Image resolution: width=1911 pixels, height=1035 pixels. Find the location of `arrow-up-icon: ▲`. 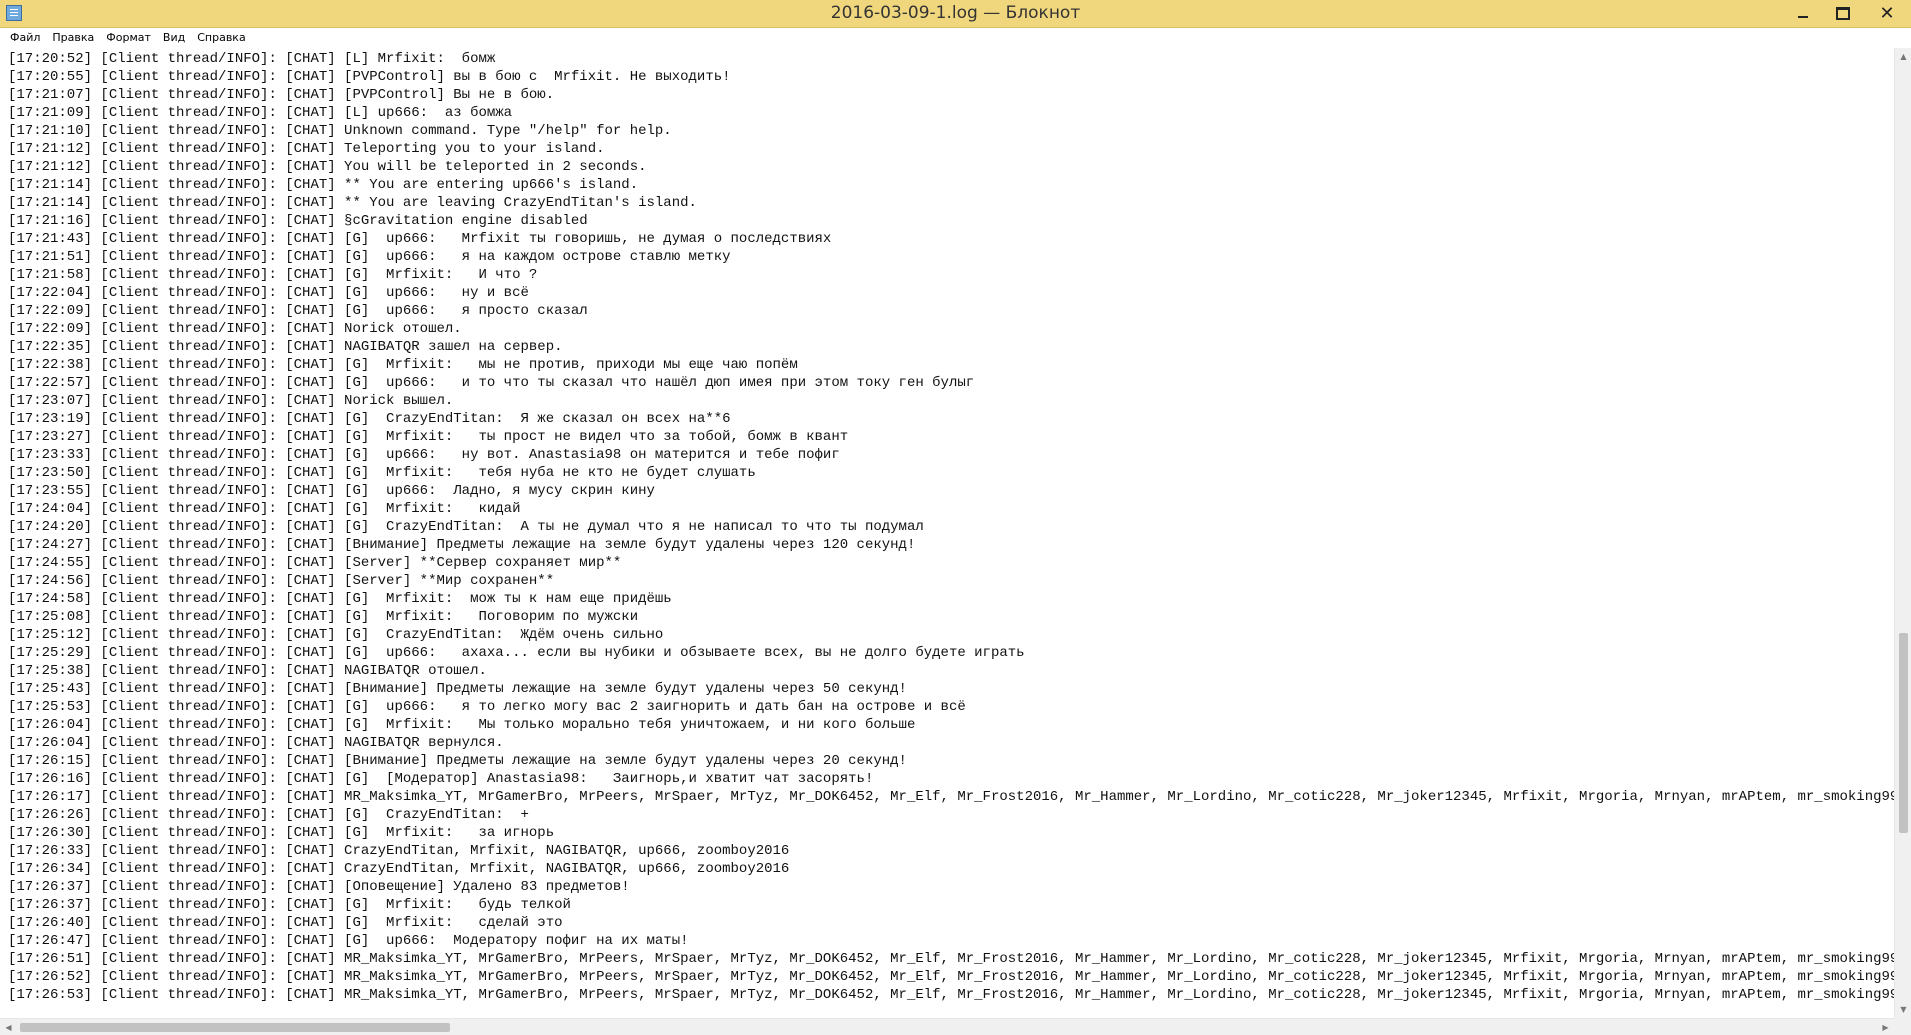

arrow-up-icon: ▲ is located at coordinates (1903, 56).